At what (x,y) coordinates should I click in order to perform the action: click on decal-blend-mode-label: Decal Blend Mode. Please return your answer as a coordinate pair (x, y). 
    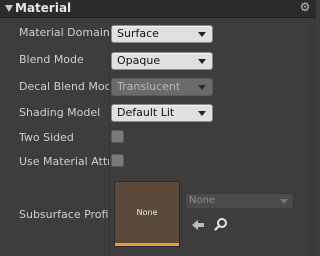
    Looking at the image, I should click on (64, 86).